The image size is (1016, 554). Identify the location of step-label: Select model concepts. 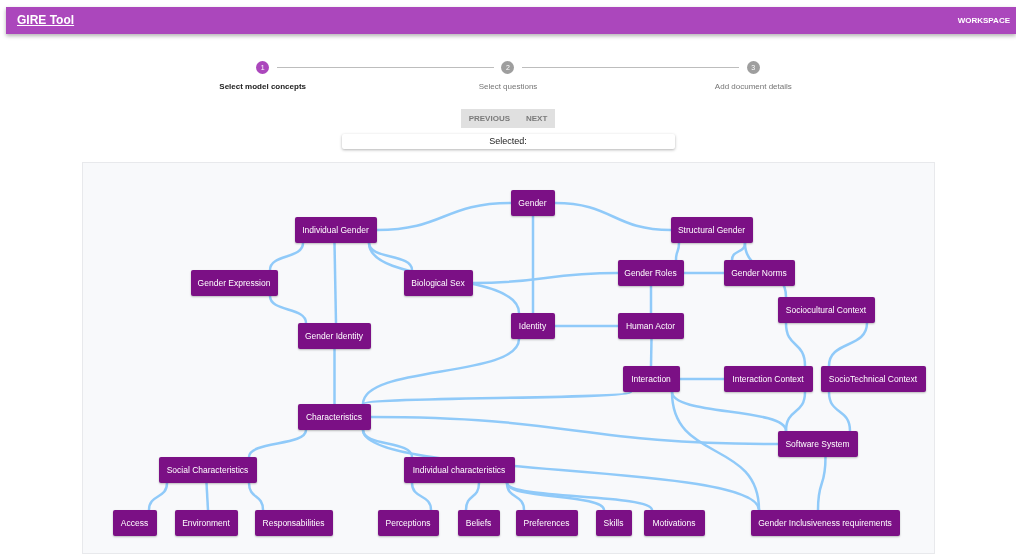
(262, 86).